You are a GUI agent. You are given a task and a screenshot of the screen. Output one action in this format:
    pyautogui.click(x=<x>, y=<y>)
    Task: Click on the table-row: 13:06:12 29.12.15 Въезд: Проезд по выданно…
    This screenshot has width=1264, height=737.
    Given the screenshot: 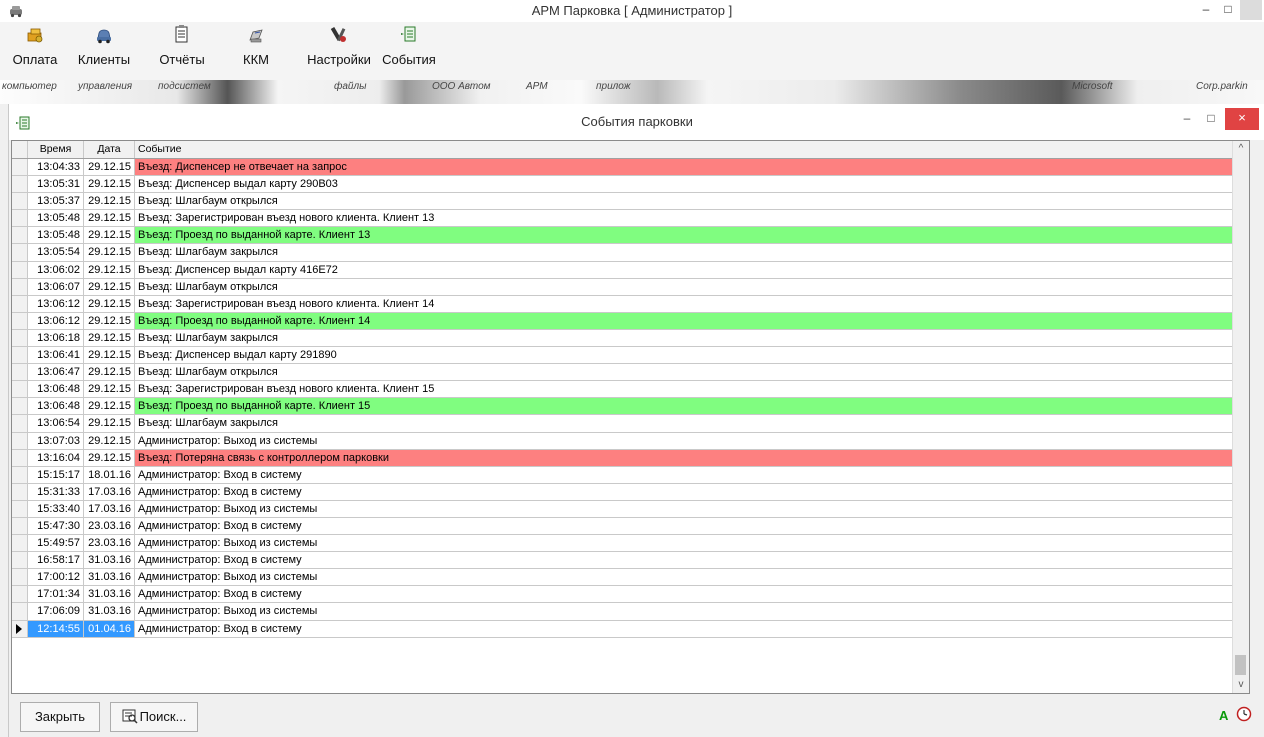 What is the action you would take?
    pyautogui.click(x=630, y=321)
    